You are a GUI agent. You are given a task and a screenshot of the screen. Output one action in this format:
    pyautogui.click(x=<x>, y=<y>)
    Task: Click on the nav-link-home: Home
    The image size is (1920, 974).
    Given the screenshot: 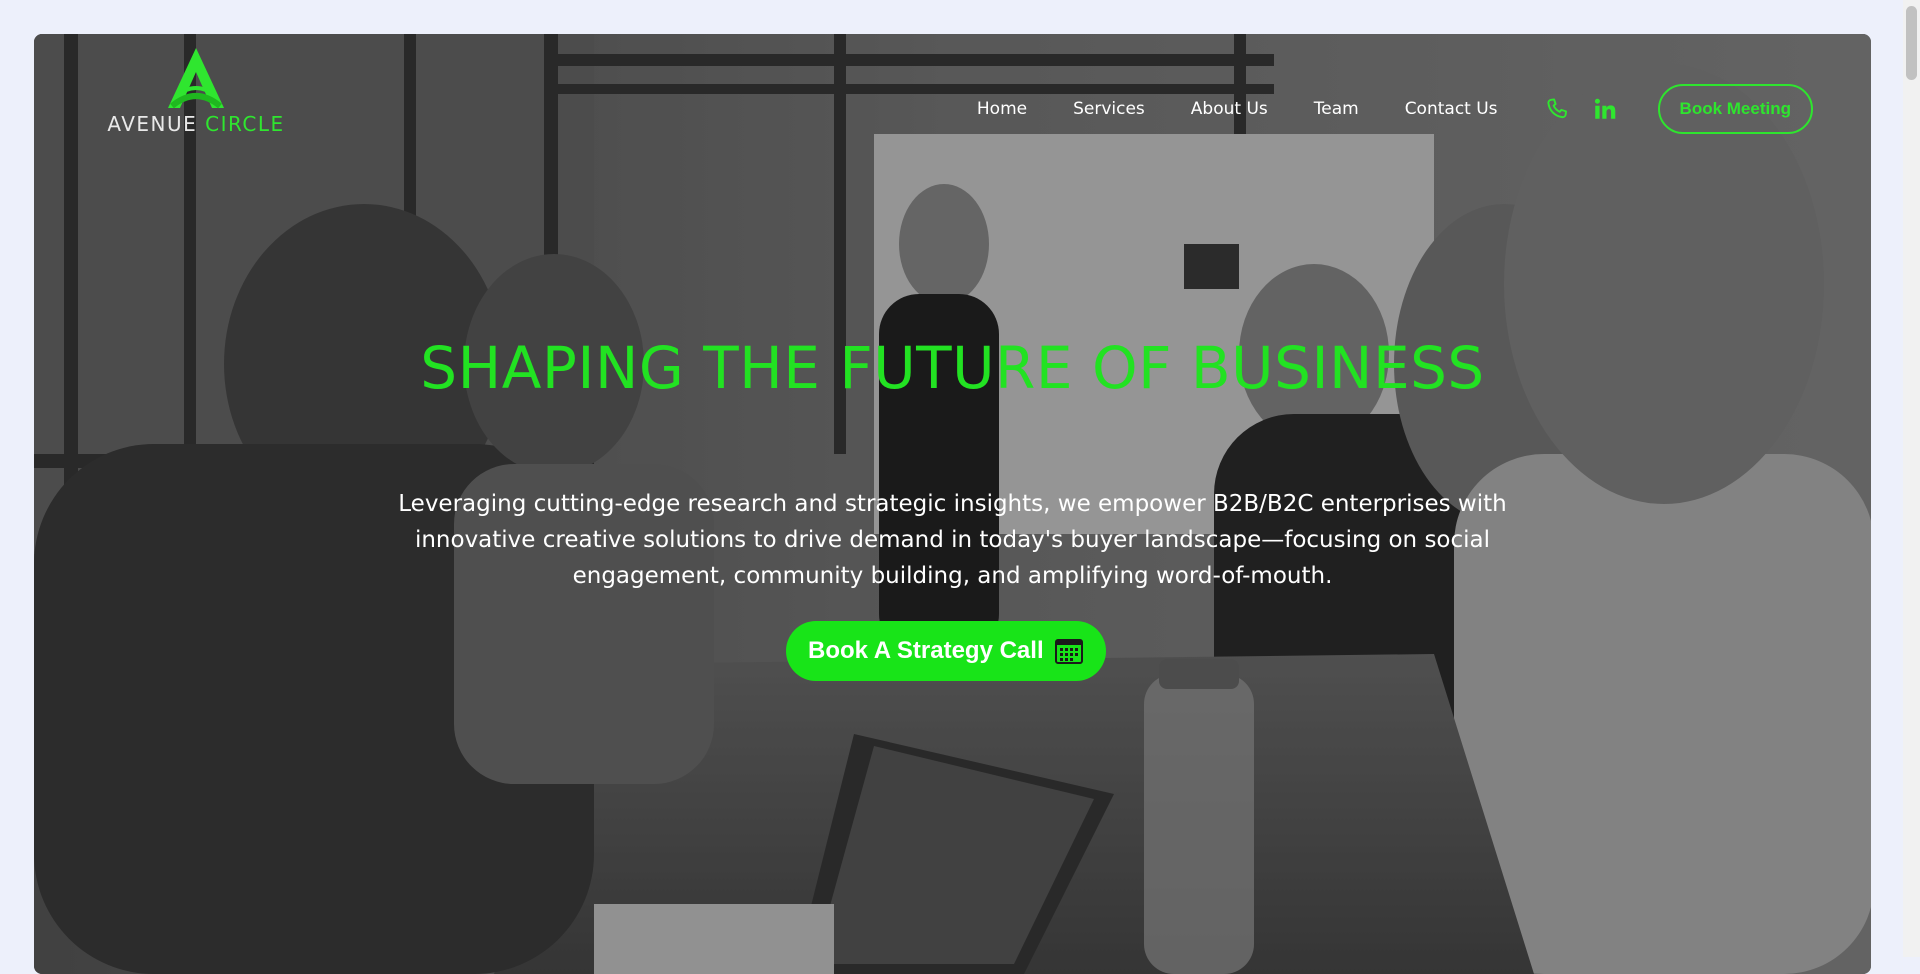 What is the action you would take?
    pyautogui.click(x=1002, y=109)
    